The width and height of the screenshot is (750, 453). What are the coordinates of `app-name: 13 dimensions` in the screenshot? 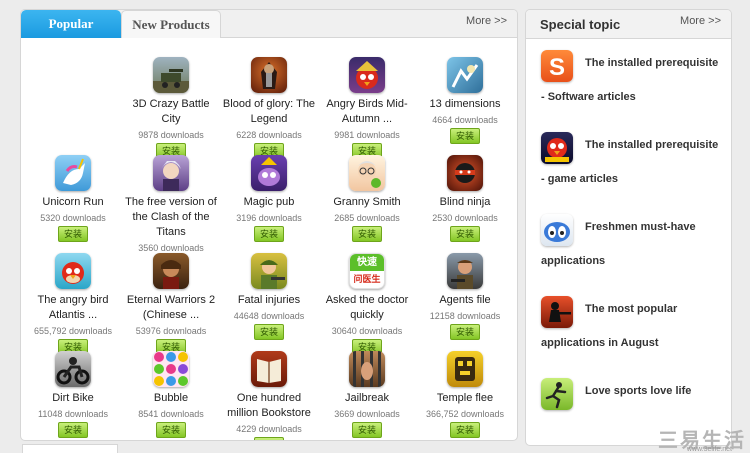 It's located at (465, 104).